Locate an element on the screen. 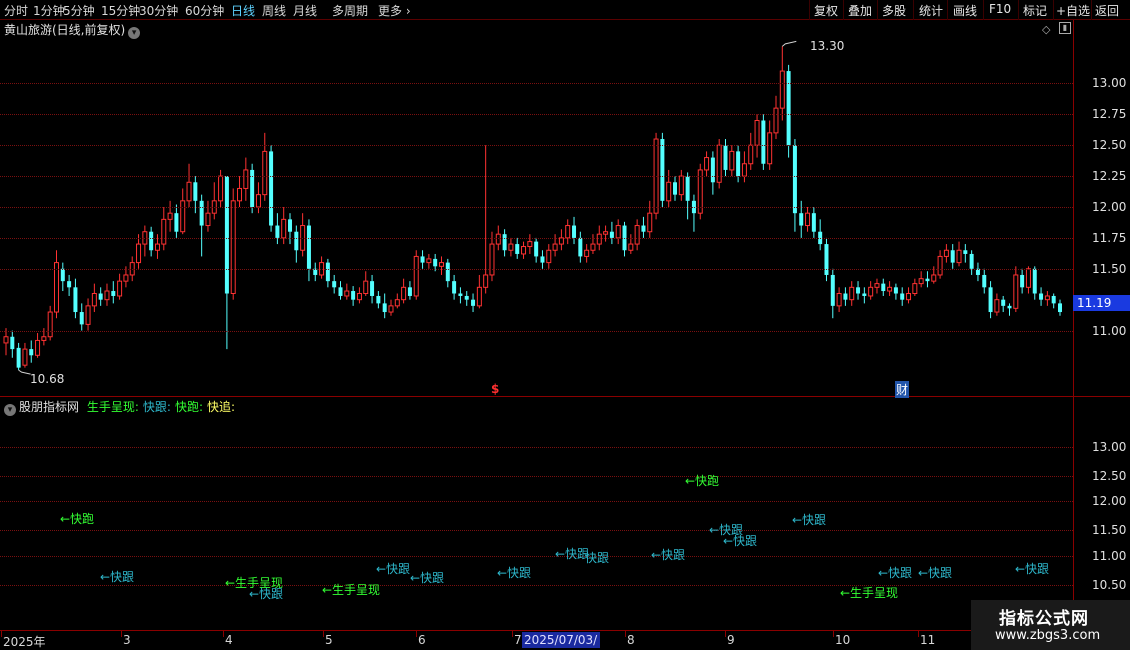 Image resolution: width=1130 pixels, height=650 pixels. tab-period-1: 1分钟 is located at coordinates (49, 10).